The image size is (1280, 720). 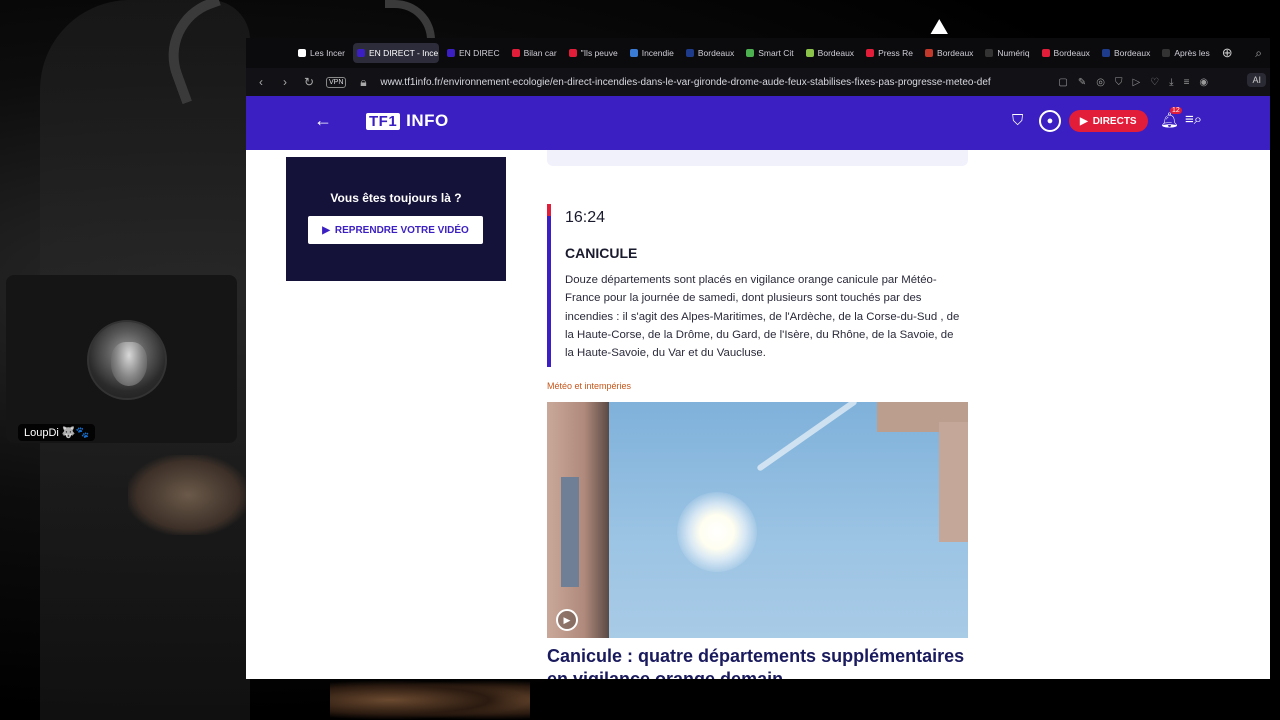 What do you see at coordinates (549, 285) in the screenshot?
I see `entry-accent-bar` at bounding box center [549, 285].